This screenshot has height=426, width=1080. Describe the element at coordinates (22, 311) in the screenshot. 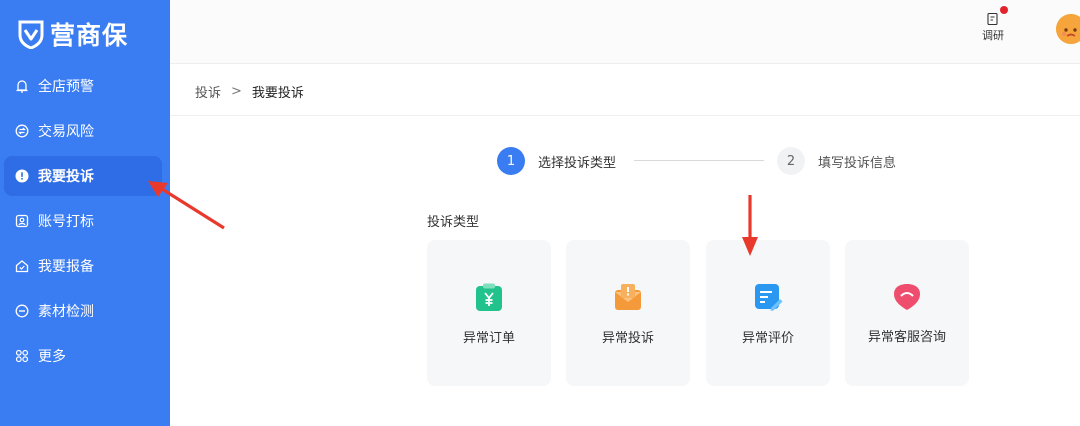

I see `scan-icon` at that location.